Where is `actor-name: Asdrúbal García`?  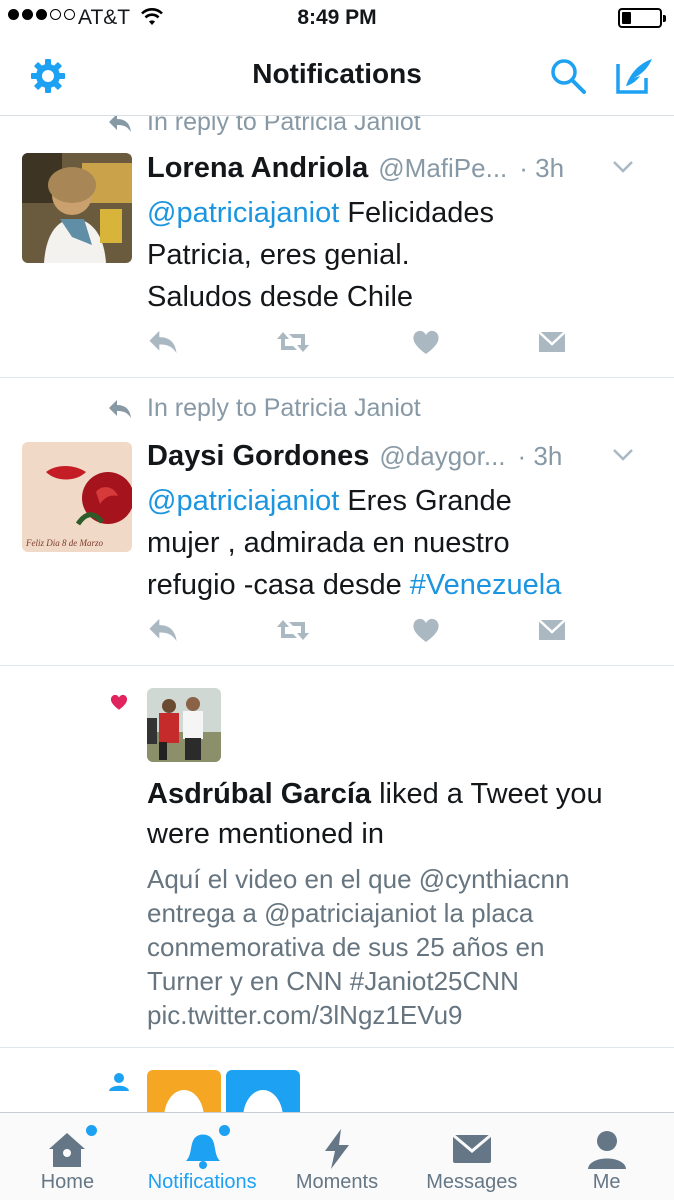
actor-name: Asdrúbal García is located at coordinates (259, 794).